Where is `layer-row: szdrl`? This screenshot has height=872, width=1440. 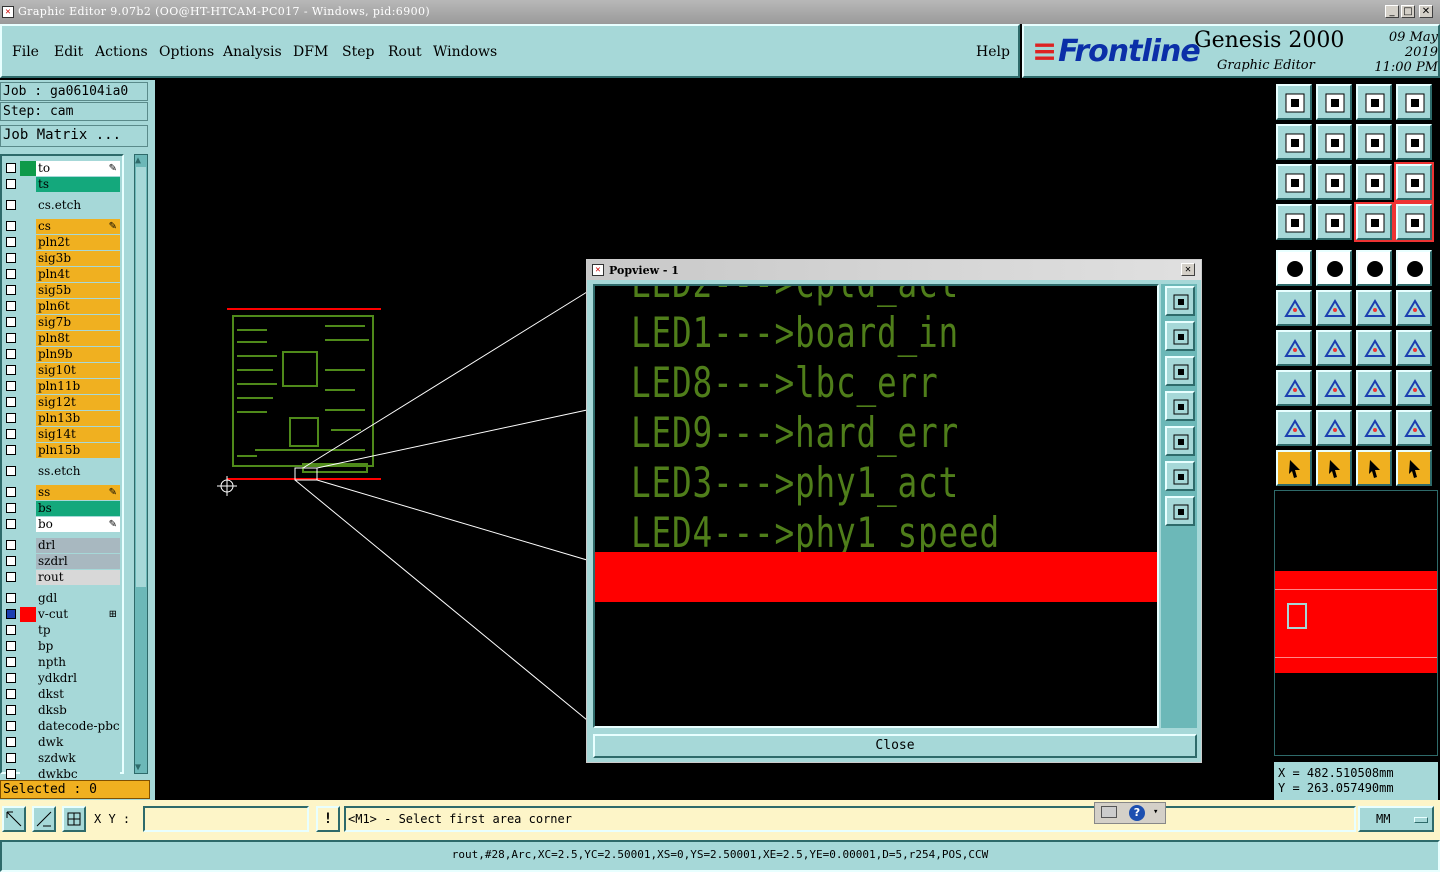 layer-row: szdrl is located at coordinates (62, 561).